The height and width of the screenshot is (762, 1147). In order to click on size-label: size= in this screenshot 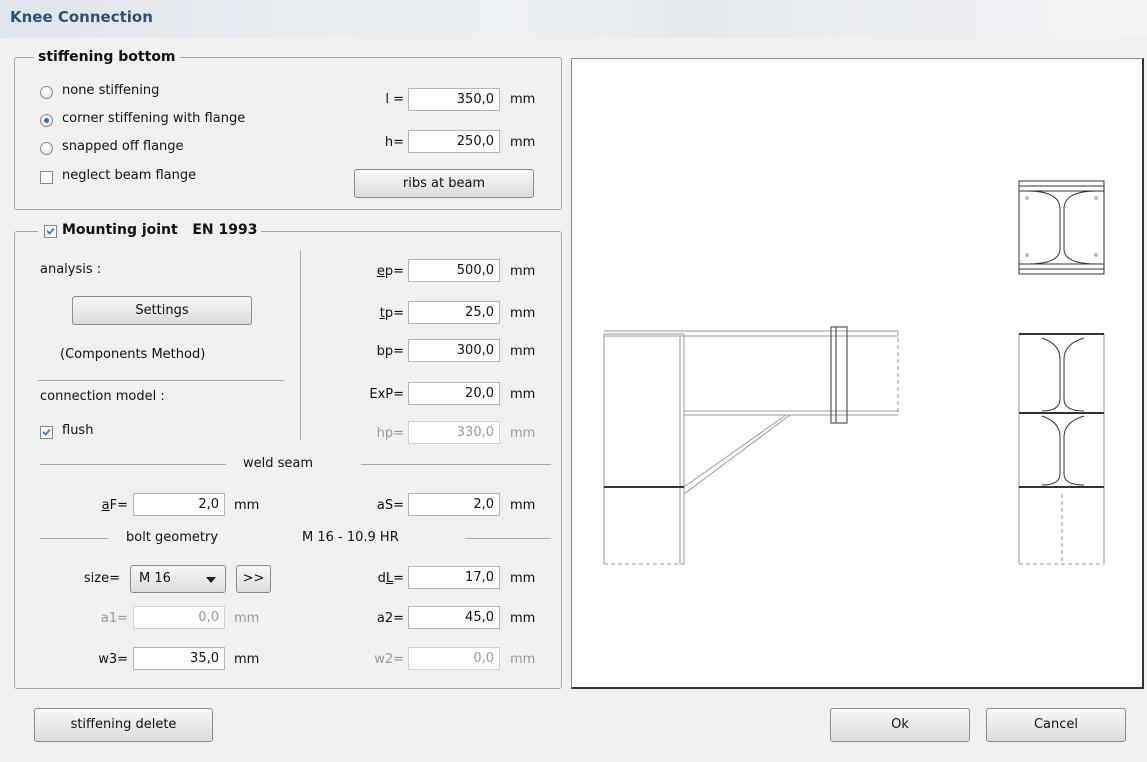, I will do `click(101, 578)`.